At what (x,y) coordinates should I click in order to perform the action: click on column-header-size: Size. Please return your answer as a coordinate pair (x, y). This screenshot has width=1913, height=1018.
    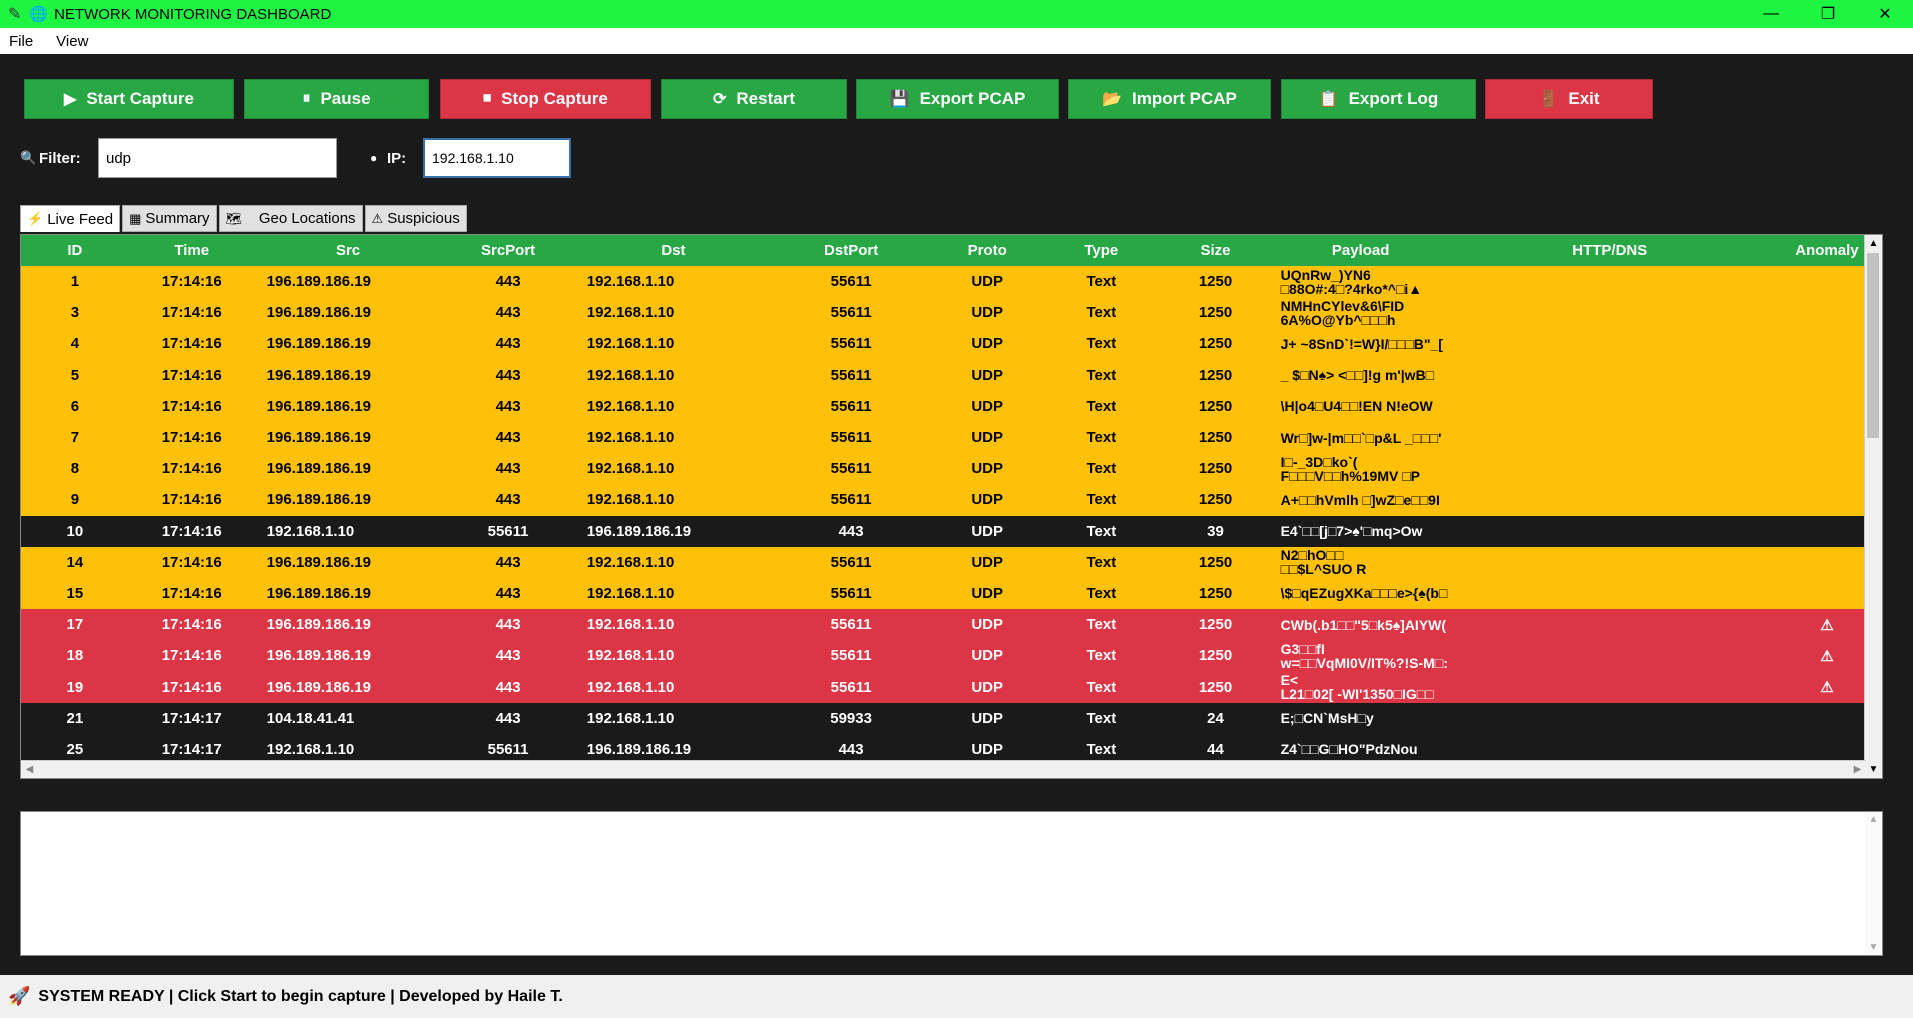
    Looking at the image, I should click on (1215, 250).